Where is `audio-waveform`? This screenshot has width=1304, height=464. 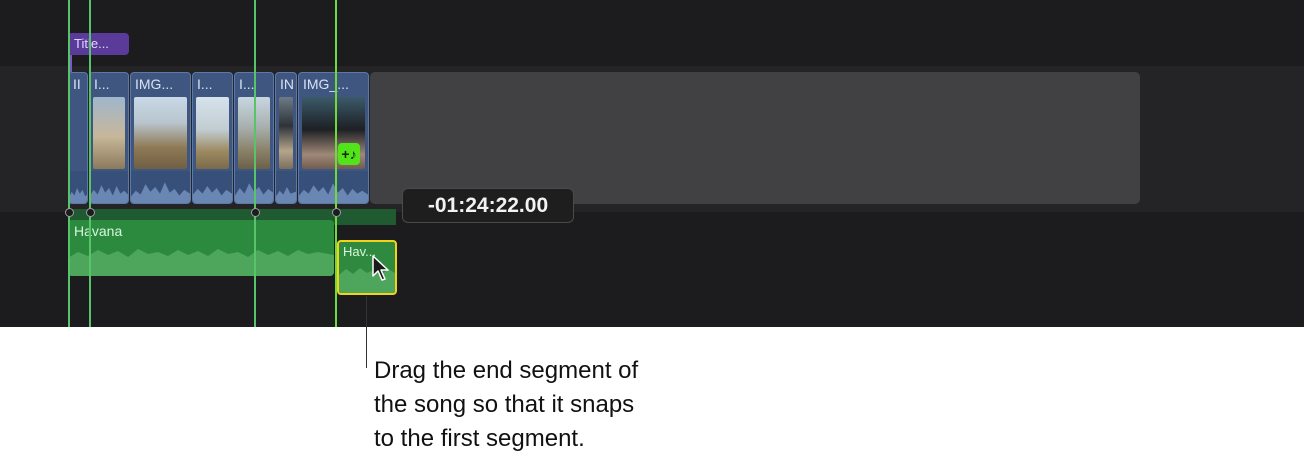
audio-waveform is located at coordinates (201, 261).